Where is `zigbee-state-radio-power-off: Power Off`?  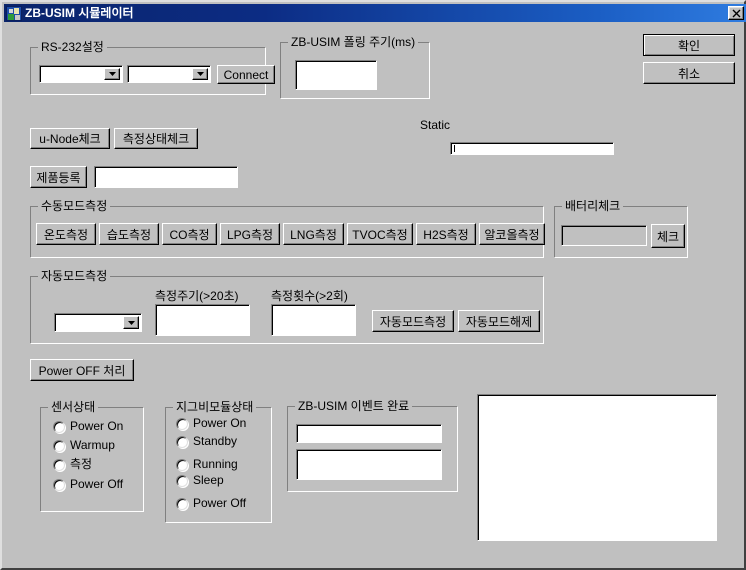 zigbee-state-radio-power-off: Power Off is located at coordinates (211, 503).